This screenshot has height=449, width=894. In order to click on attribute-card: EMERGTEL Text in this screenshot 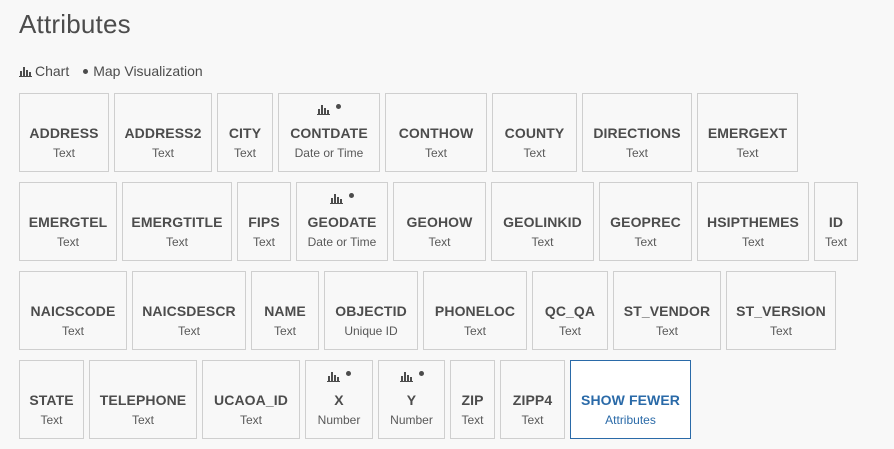, I will do `click(68, 221)`.